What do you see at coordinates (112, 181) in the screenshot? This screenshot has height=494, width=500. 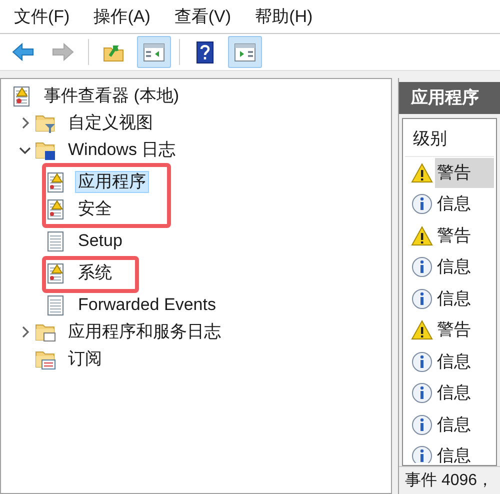 I see `tree-item: 应用程序` at bounding box center [112, 181].